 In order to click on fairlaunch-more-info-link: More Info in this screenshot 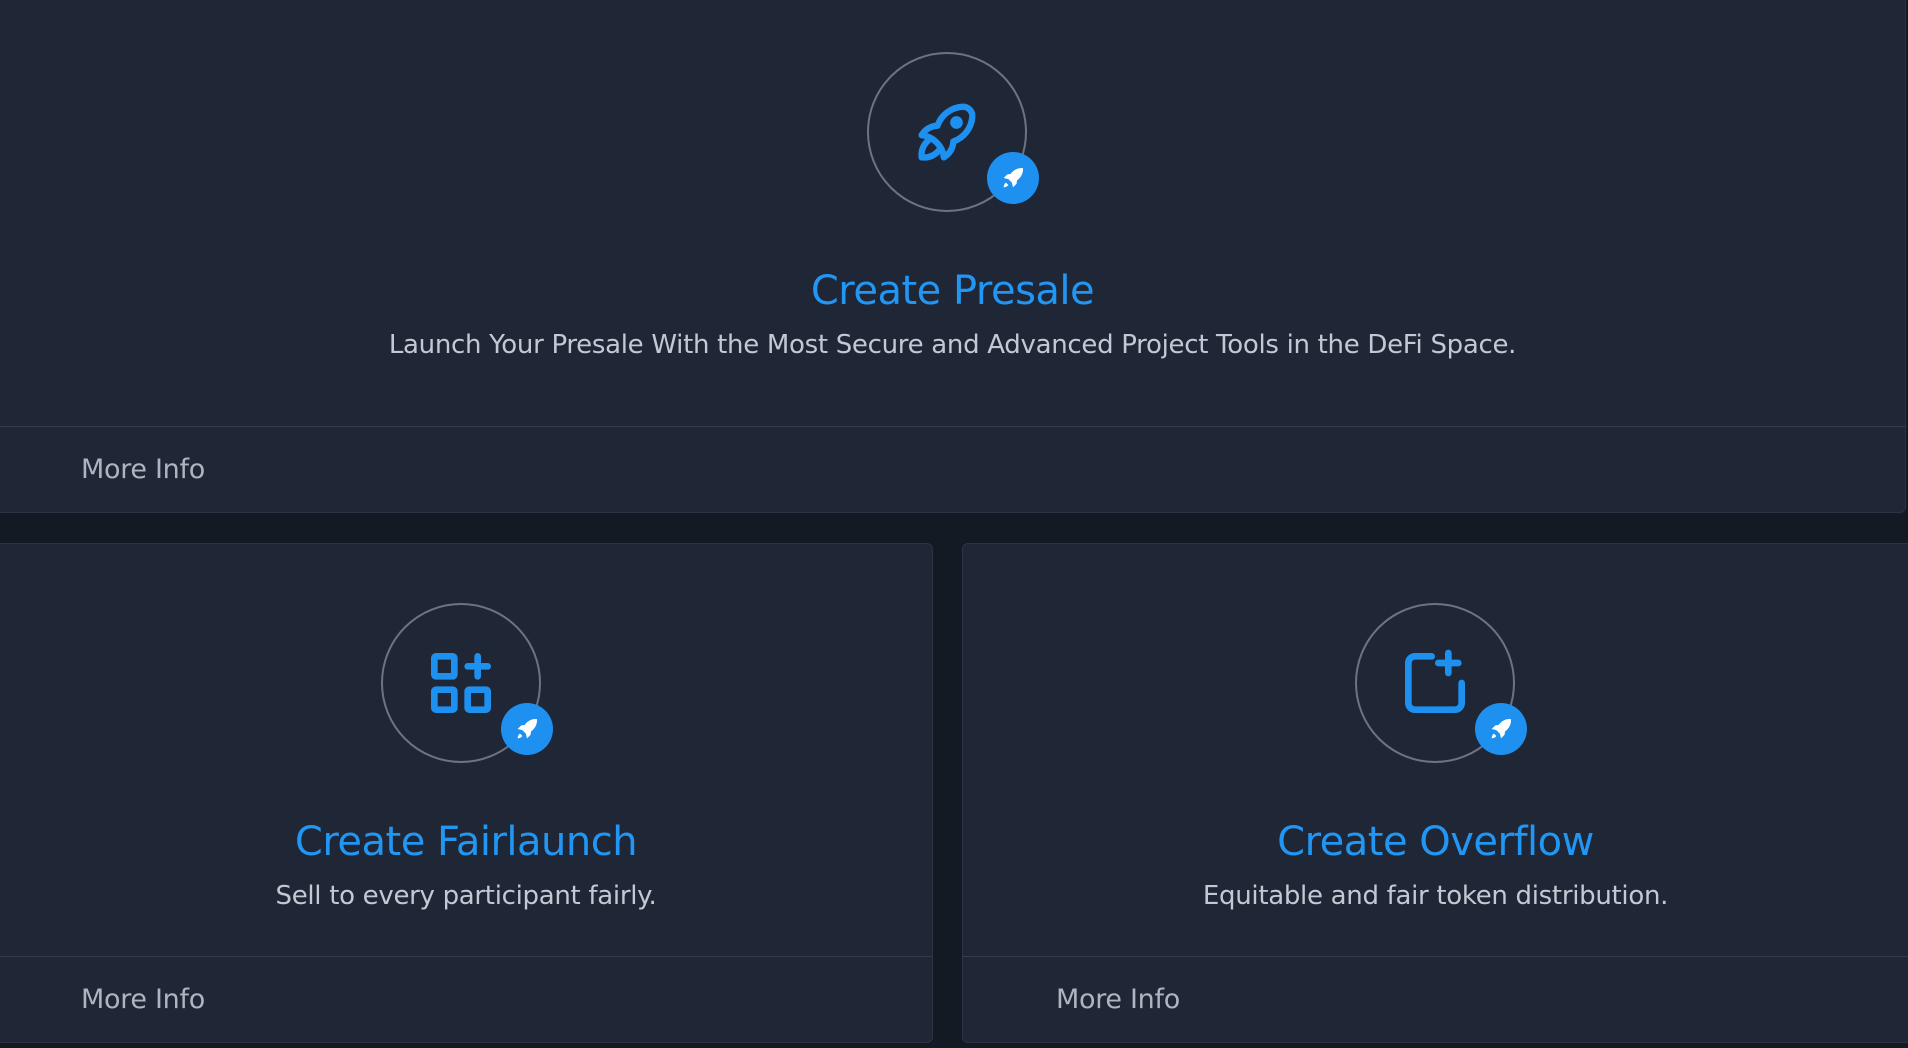, I will do `click(143, 999)`.